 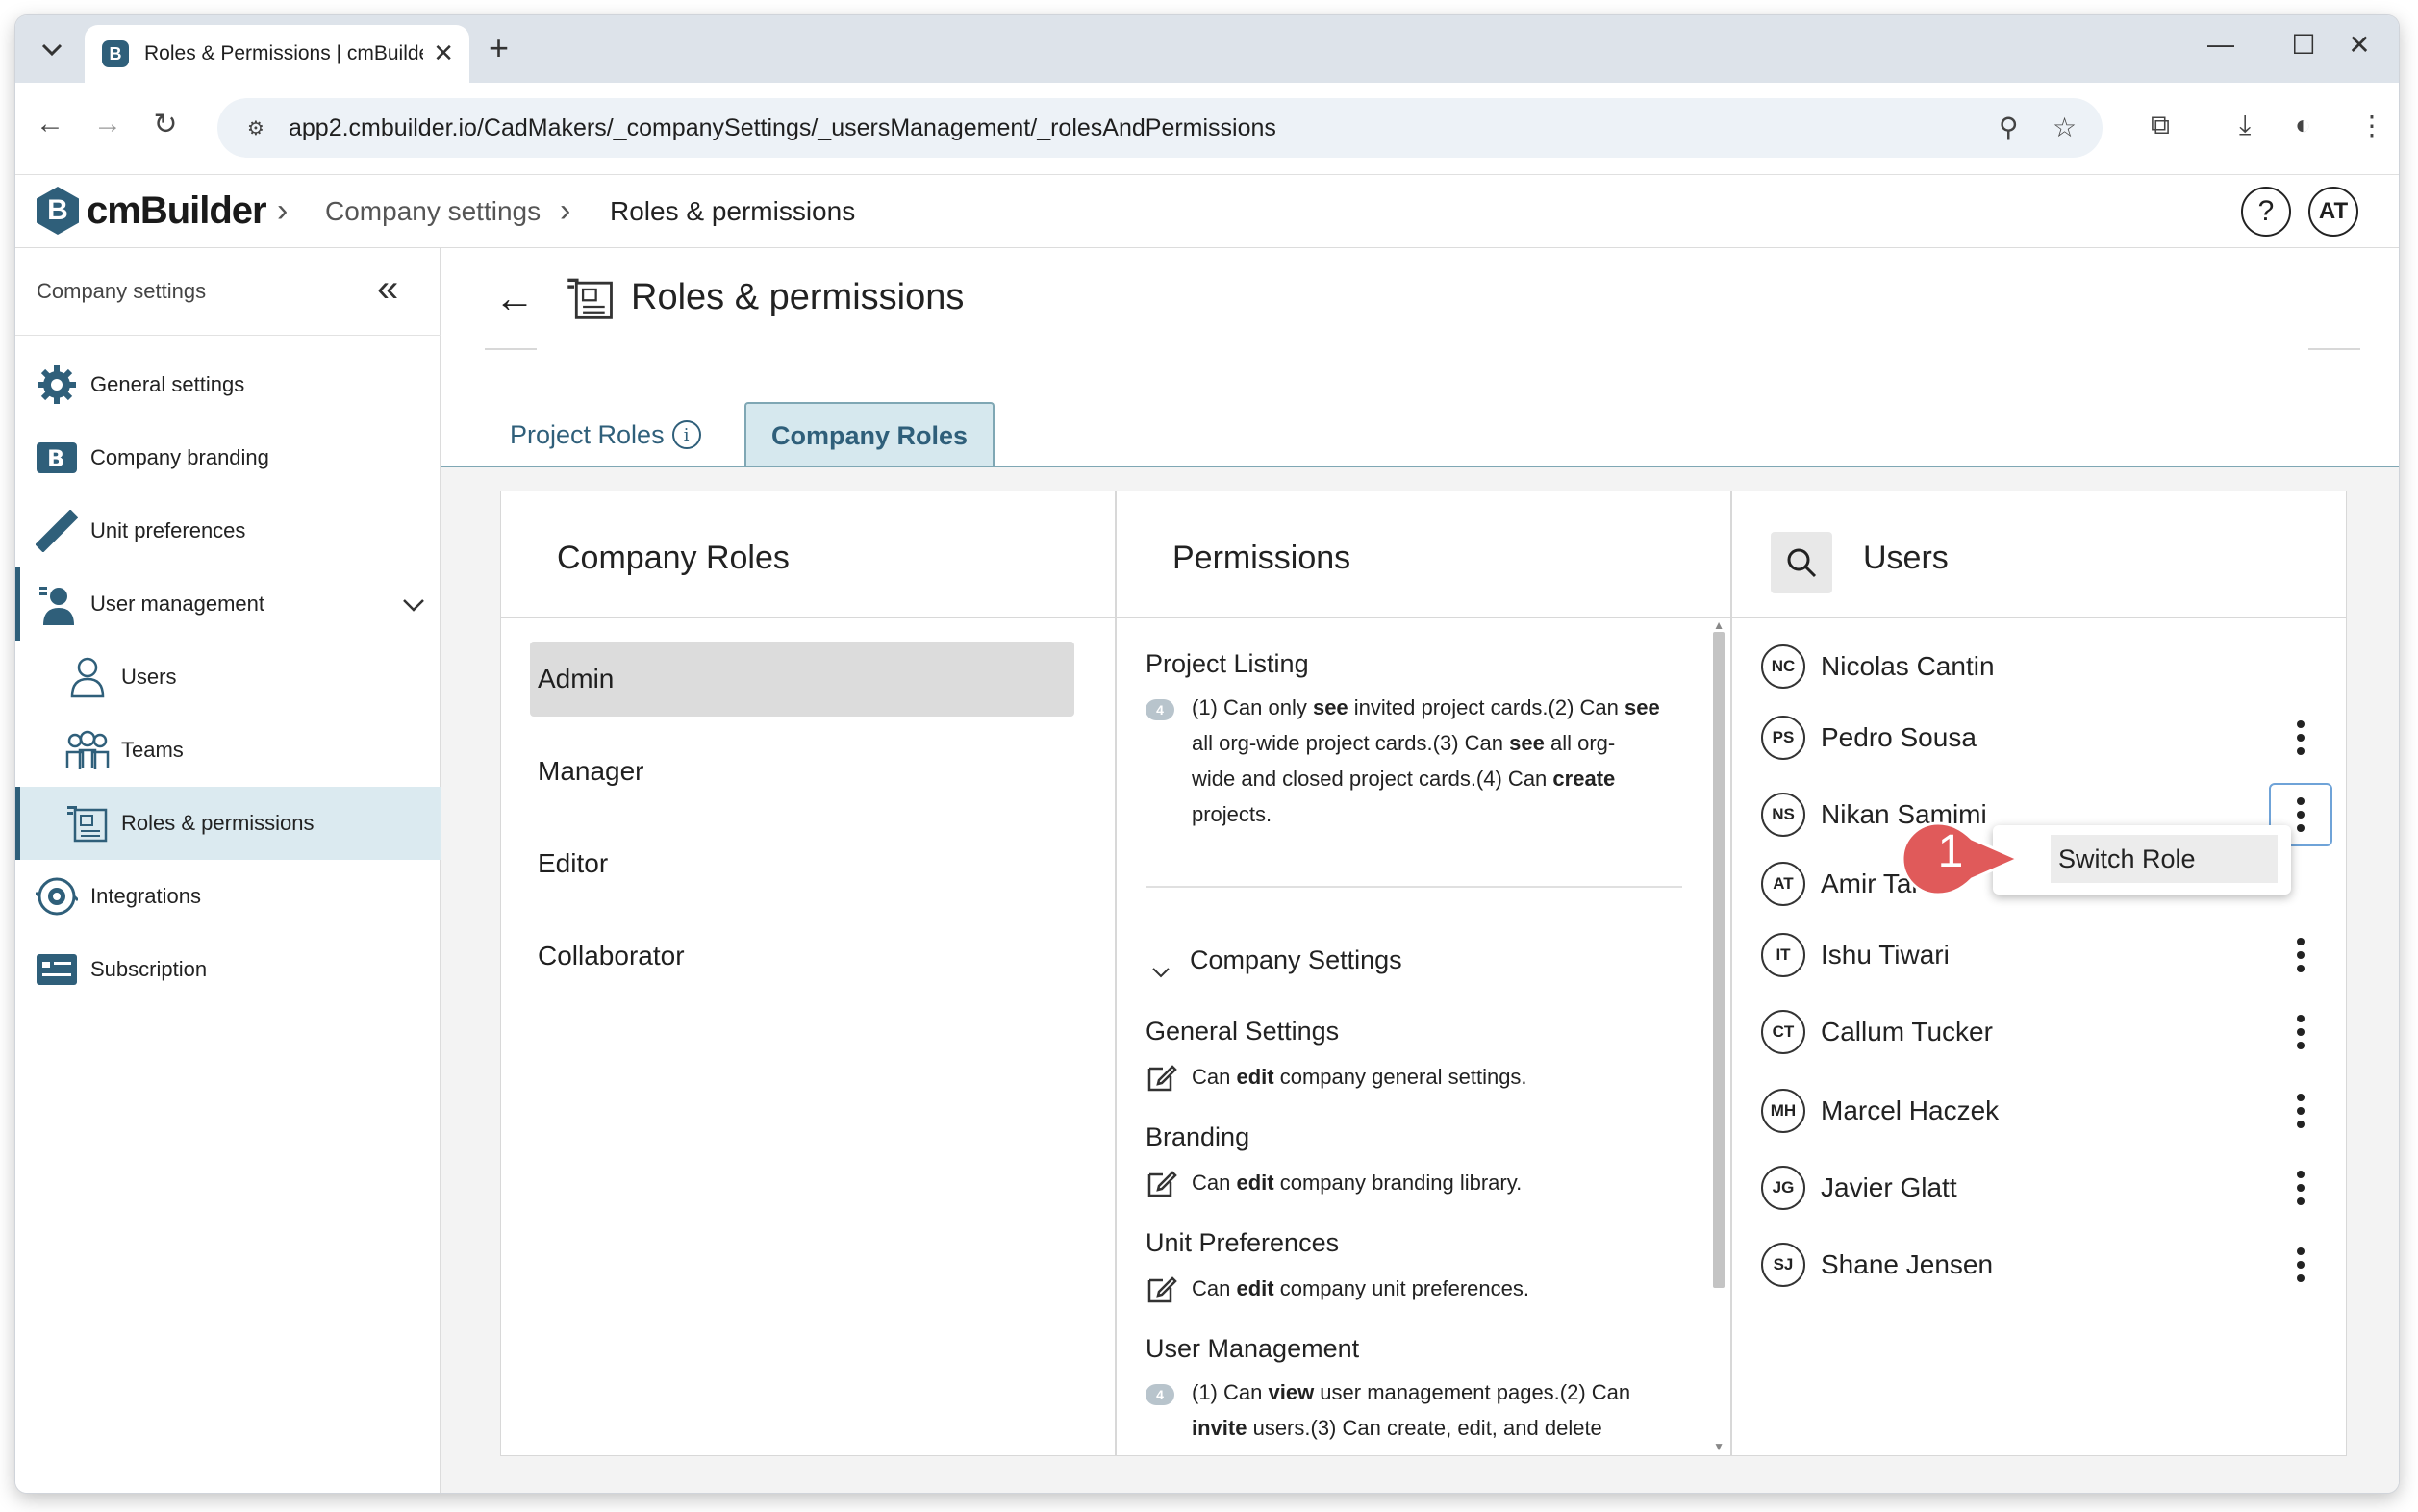 I want to click on browser-tab: B Roles & Permissions | cmBuilder ✕, so click(x=277, y=54).